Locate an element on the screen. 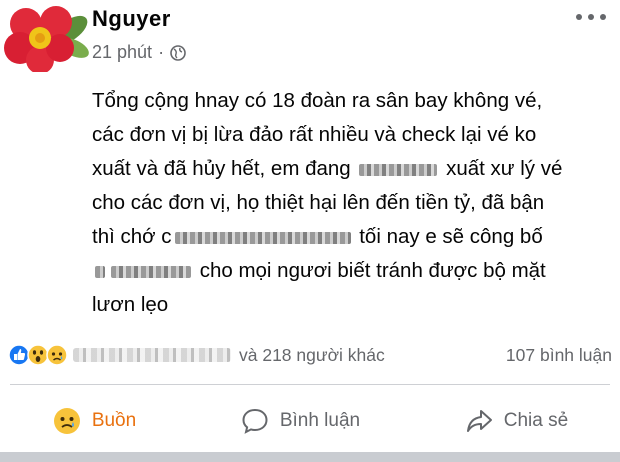 Image resolution: width=620 pixels, height=462 pixels. share-icon is located at coordinates (479, 421).